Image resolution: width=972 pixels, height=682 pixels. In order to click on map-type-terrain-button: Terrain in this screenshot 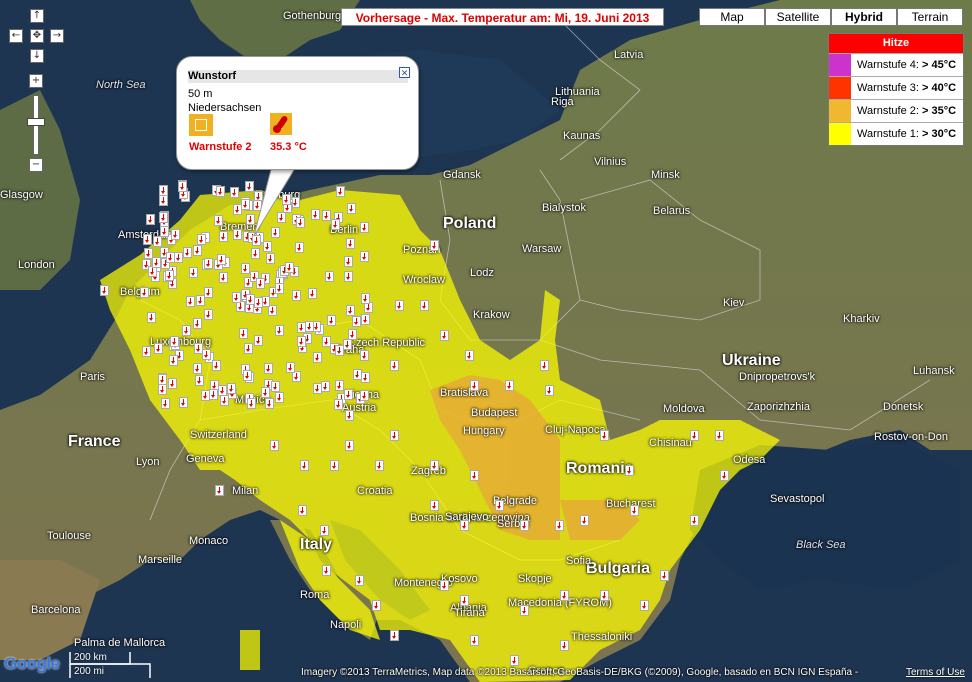, I will do `click(930, 17)`.